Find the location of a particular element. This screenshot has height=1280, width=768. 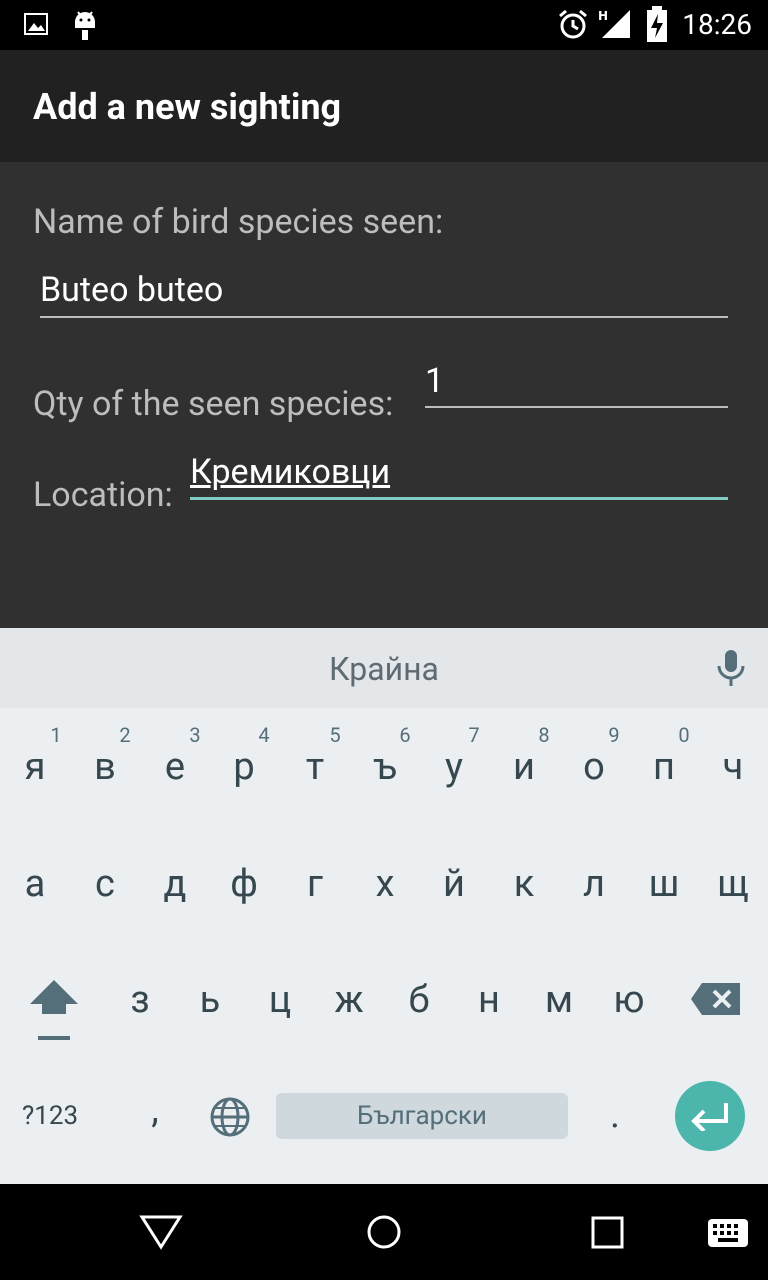

shift-icon is located at coordinates (54, 1010).